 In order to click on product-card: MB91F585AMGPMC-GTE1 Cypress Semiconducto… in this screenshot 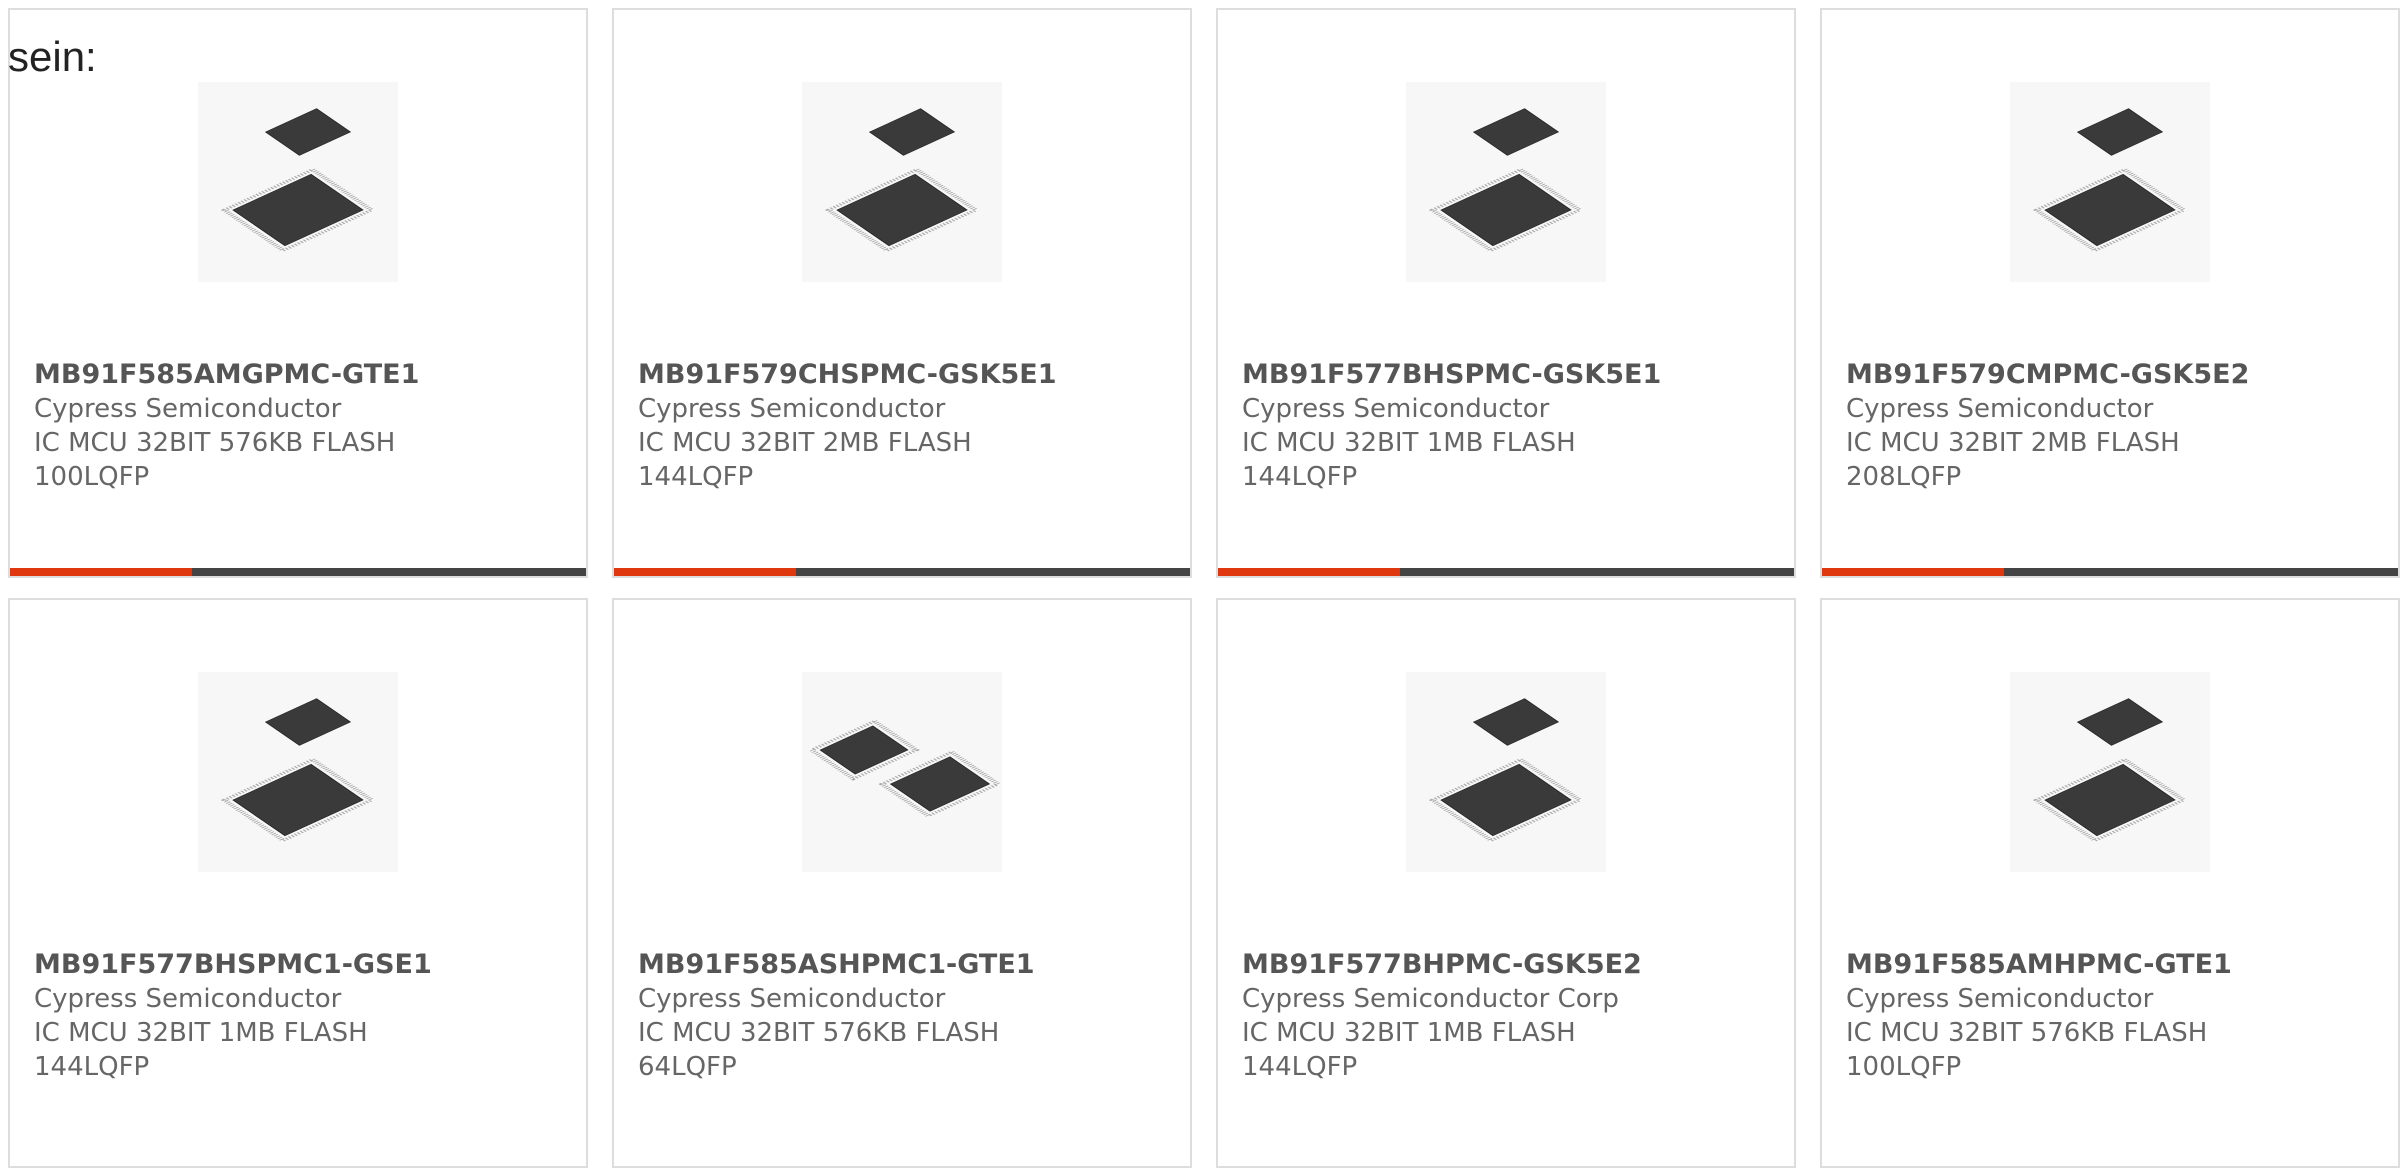, I will do `click(298, 293)`.